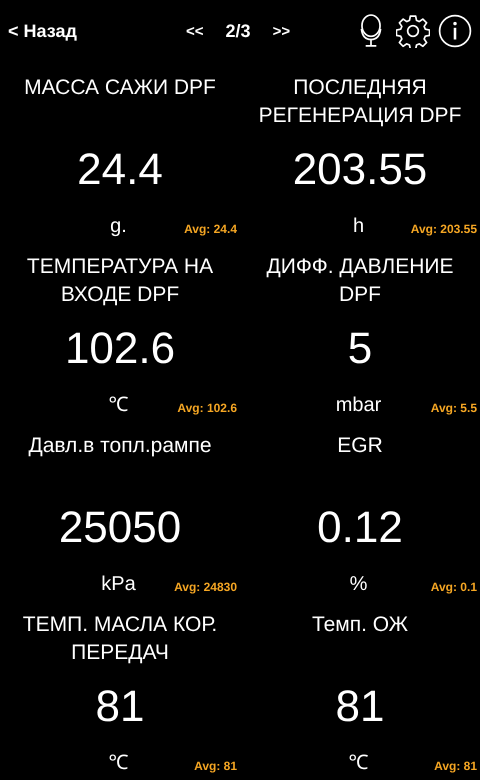  I want to click on unit-label: kPa, so click(118, 584).